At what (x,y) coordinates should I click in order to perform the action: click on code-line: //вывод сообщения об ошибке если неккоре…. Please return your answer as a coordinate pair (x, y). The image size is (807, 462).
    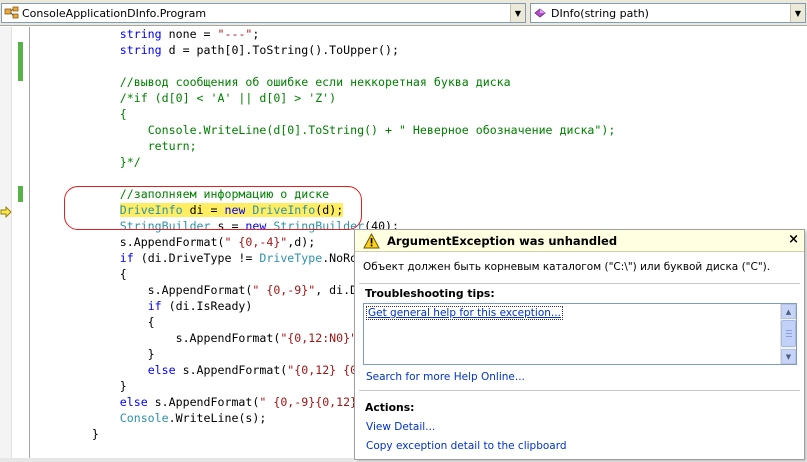
    Looking at the image, I should click on (273, 82).